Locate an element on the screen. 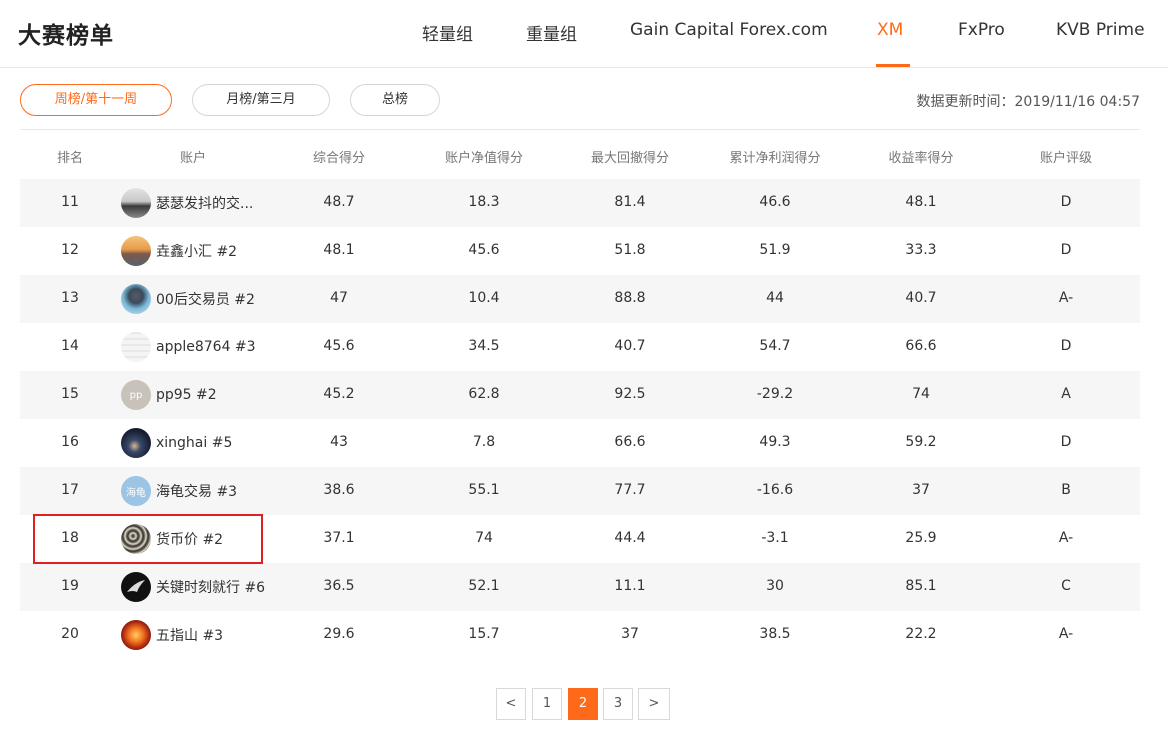 This screenshot has width=1168, height=738. tab-heavyweight: 重量组 is located at coordinates (551, 32).